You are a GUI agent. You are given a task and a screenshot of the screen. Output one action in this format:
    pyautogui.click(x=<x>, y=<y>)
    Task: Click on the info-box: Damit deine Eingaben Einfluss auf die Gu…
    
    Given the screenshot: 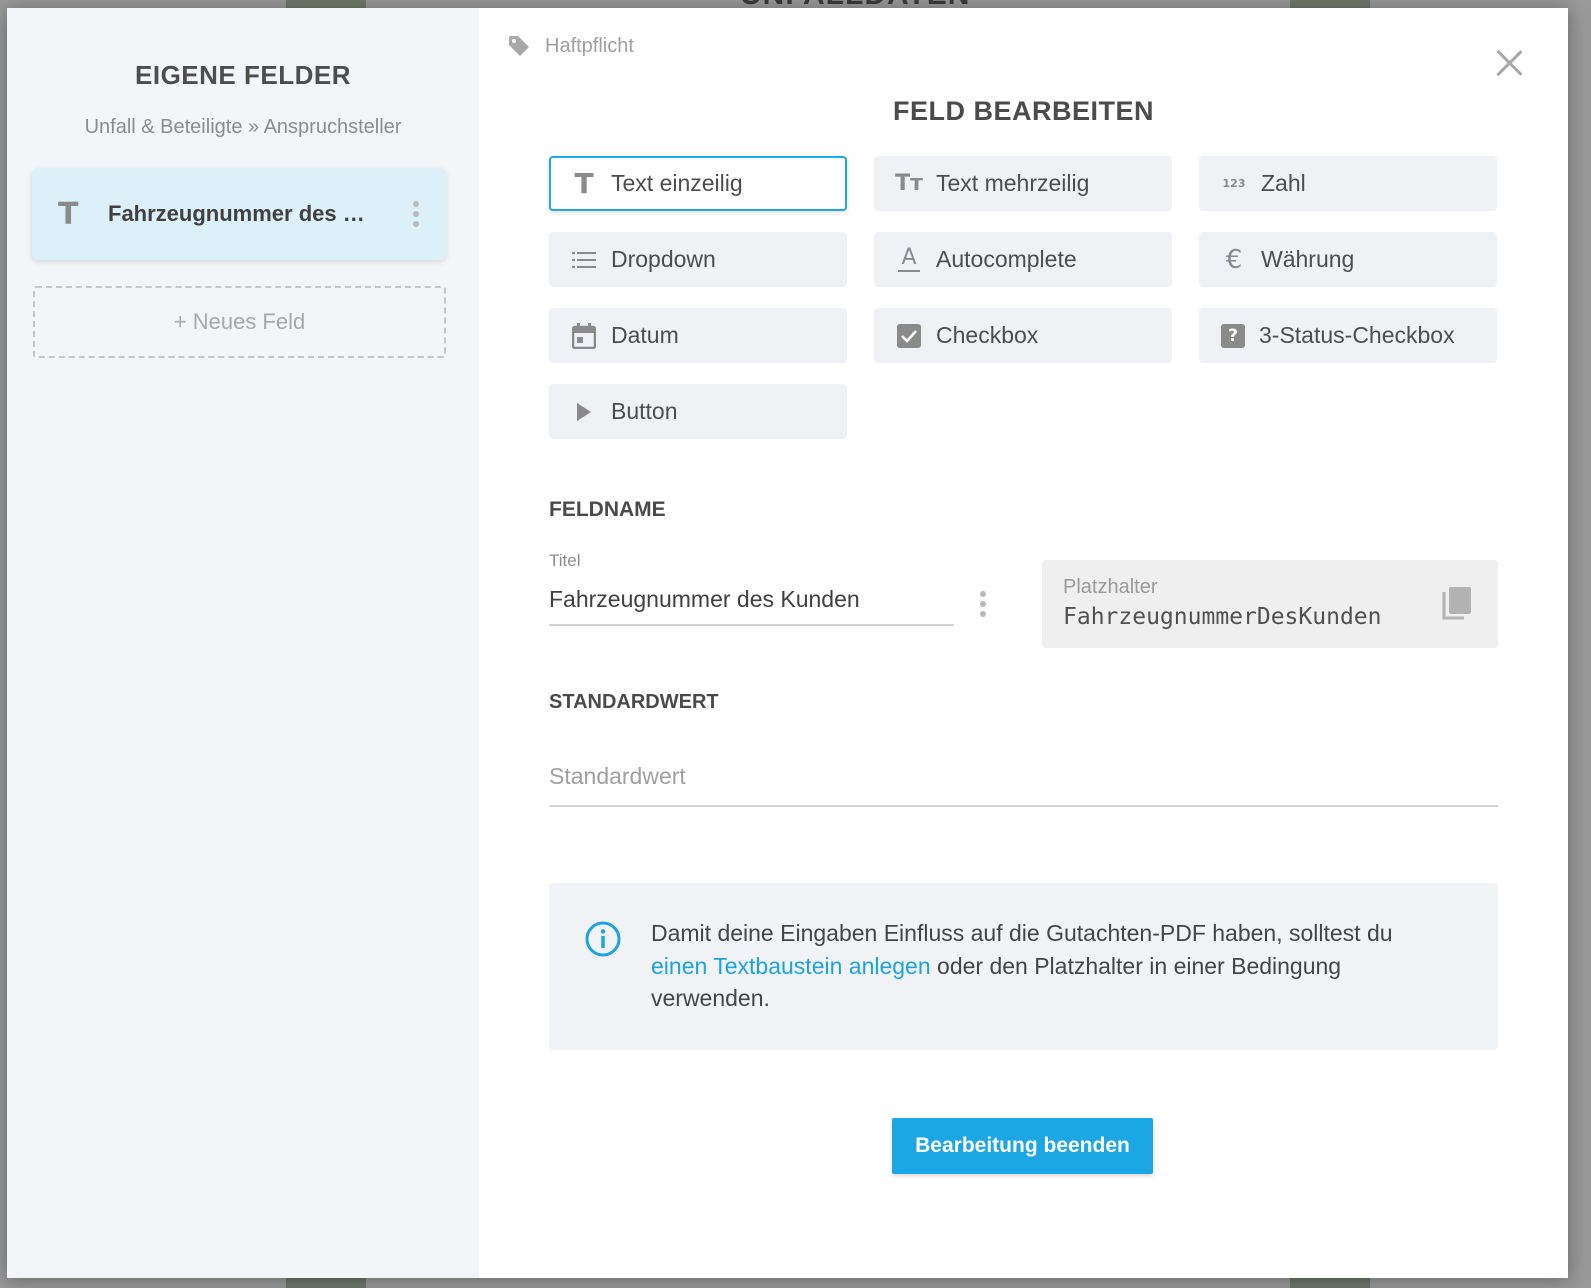 What is the action you would take?
    pyautogui.click(x=1023, y=966)
    